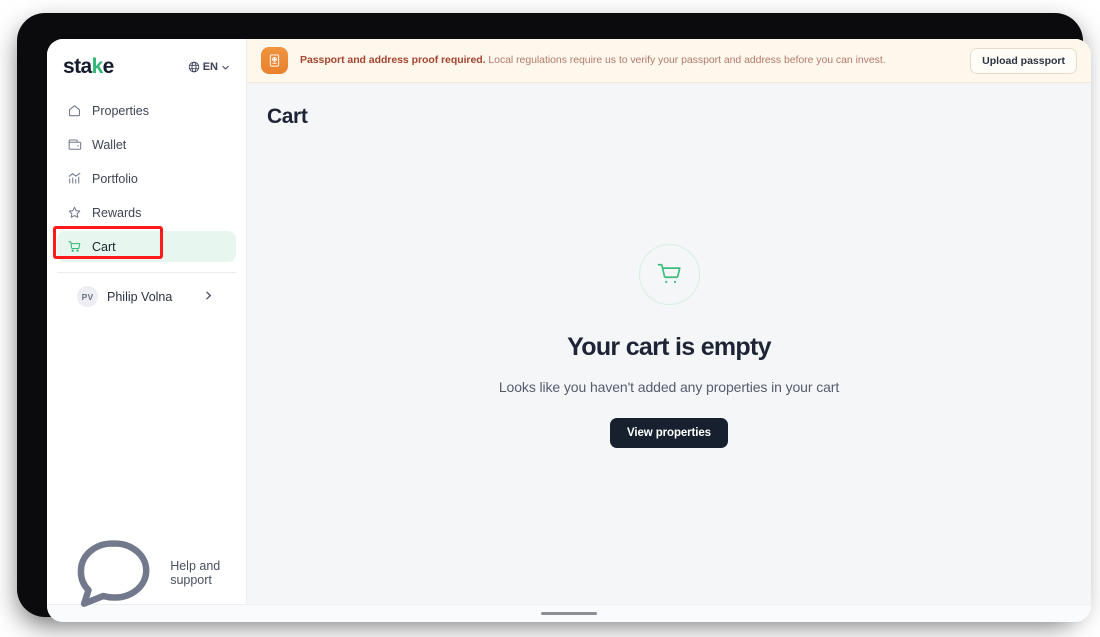 The height and width of the screenshot is (637, 1100). I want to click on sidebar-item-properties: Properties, so click(146, 110).